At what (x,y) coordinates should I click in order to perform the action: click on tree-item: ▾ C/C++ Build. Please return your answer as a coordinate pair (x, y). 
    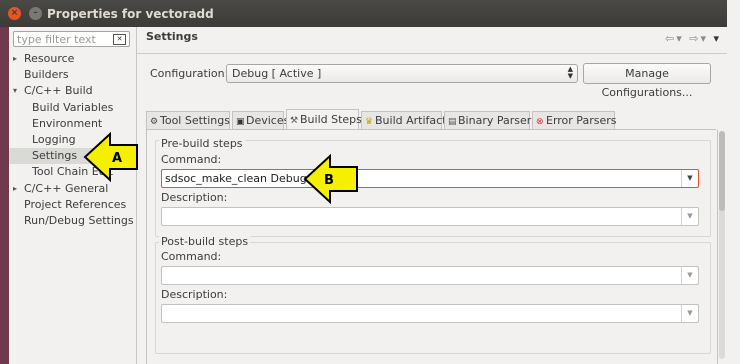
    Looking at the image, I should click on (72, 91).